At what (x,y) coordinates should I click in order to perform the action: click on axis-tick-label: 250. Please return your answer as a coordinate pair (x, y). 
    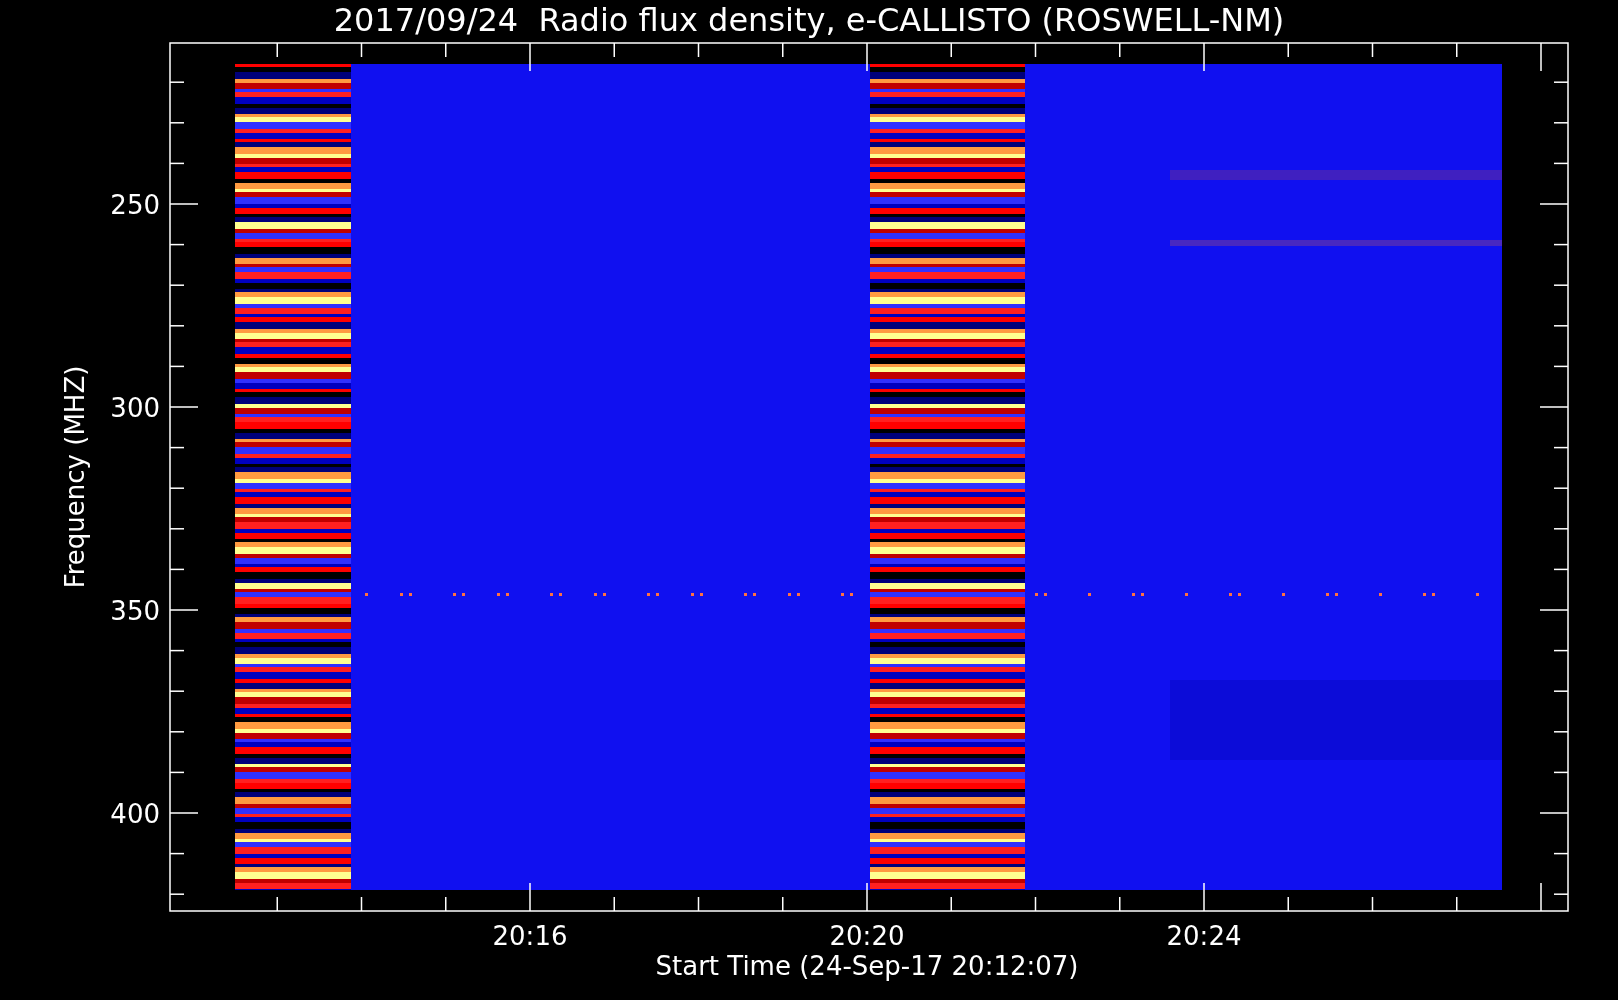
    Looking at the image, I should click on (135, 205).